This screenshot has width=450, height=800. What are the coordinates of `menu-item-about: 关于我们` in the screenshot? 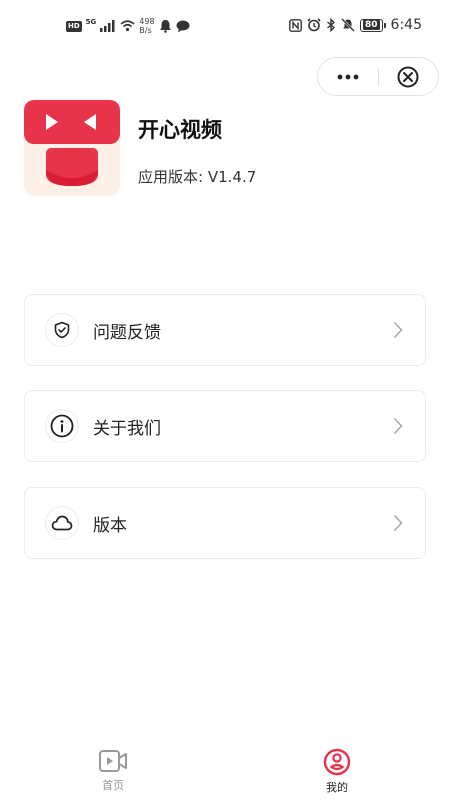 It's located at (225, 426).